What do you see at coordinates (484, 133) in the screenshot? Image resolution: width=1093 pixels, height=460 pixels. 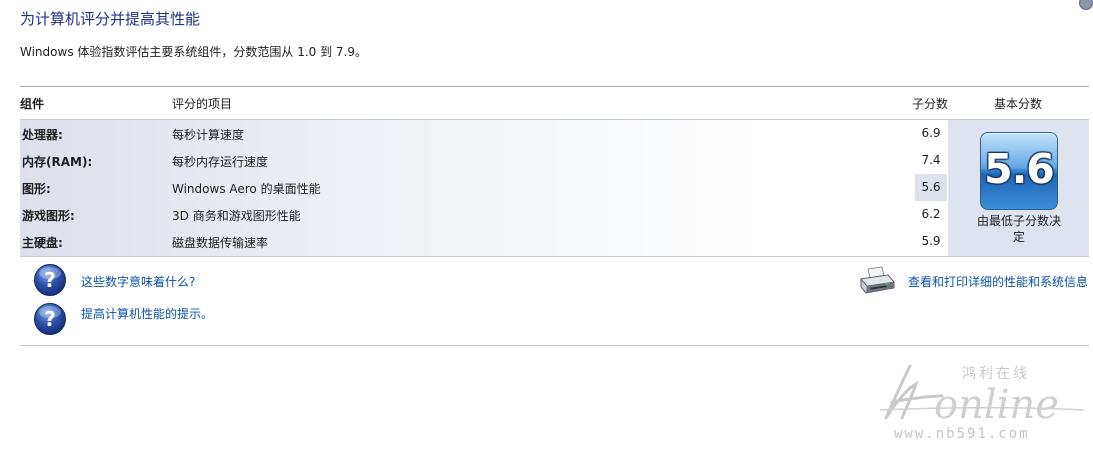 I see `table-row-processor: 处理器: 每秒计算速度 6.9` at bounding box center [484, 133].